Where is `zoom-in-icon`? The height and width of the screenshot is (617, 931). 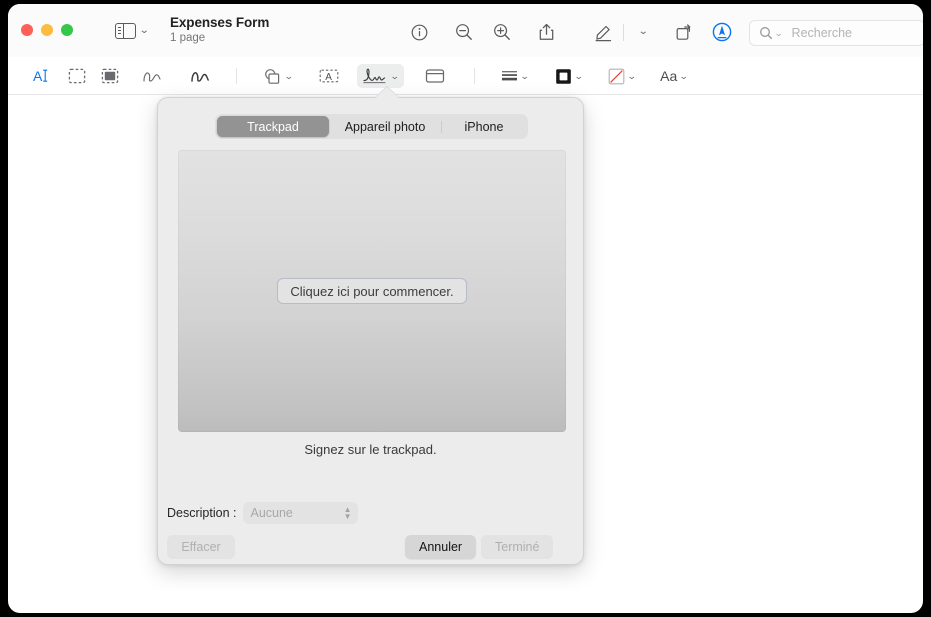 zoom-in-icon is located at coordinates (502, 32).